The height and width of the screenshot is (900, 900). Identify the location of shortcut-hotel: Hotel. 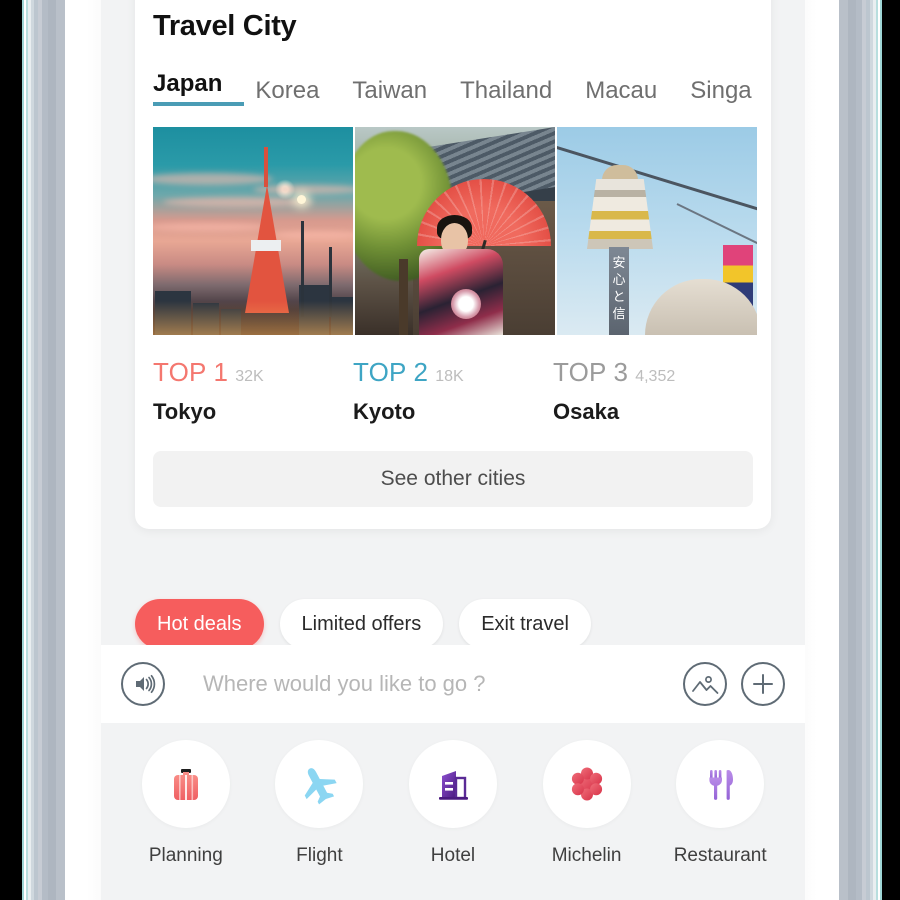
(453, 803).